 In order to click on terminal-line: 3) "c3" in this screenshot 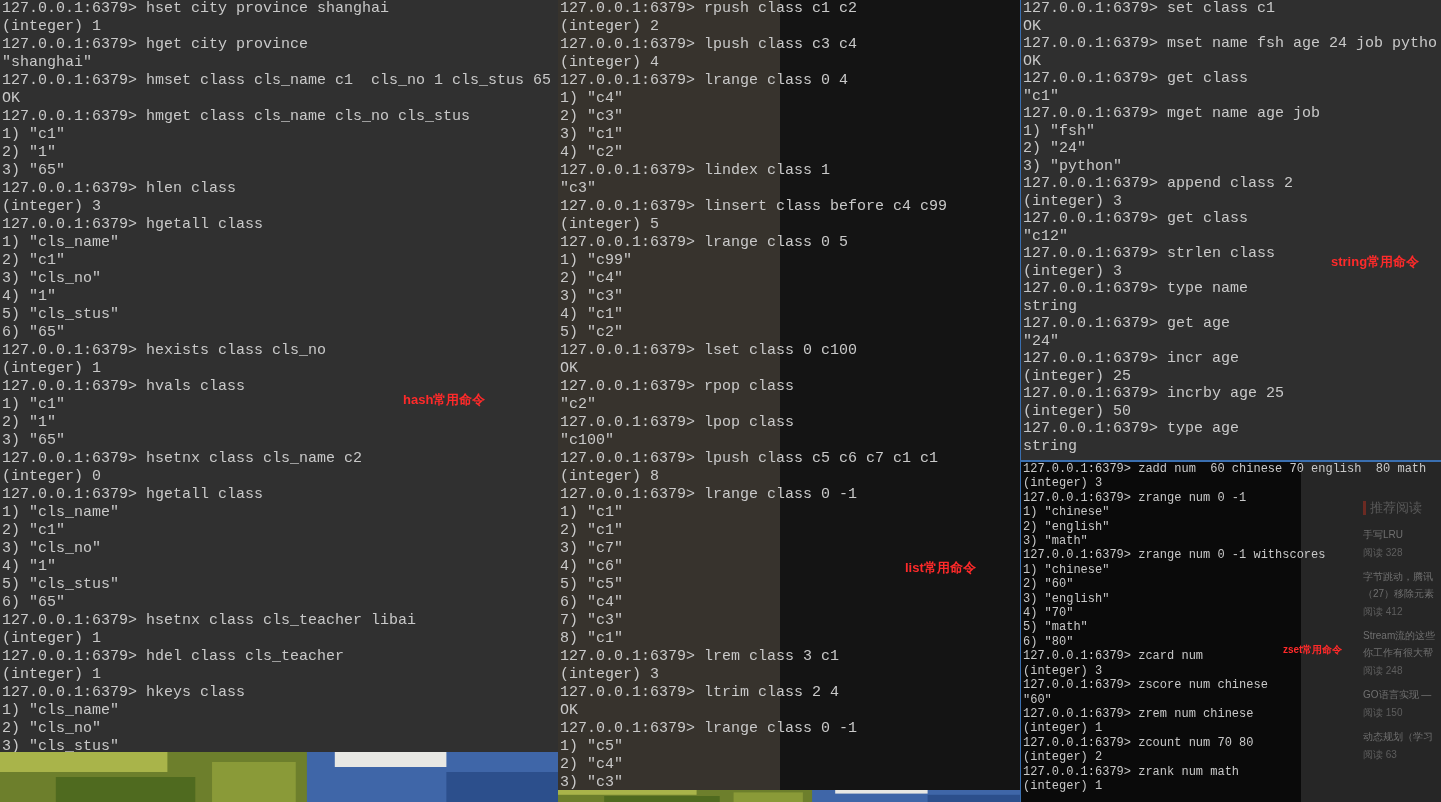, I will do `click(591, 297)`.